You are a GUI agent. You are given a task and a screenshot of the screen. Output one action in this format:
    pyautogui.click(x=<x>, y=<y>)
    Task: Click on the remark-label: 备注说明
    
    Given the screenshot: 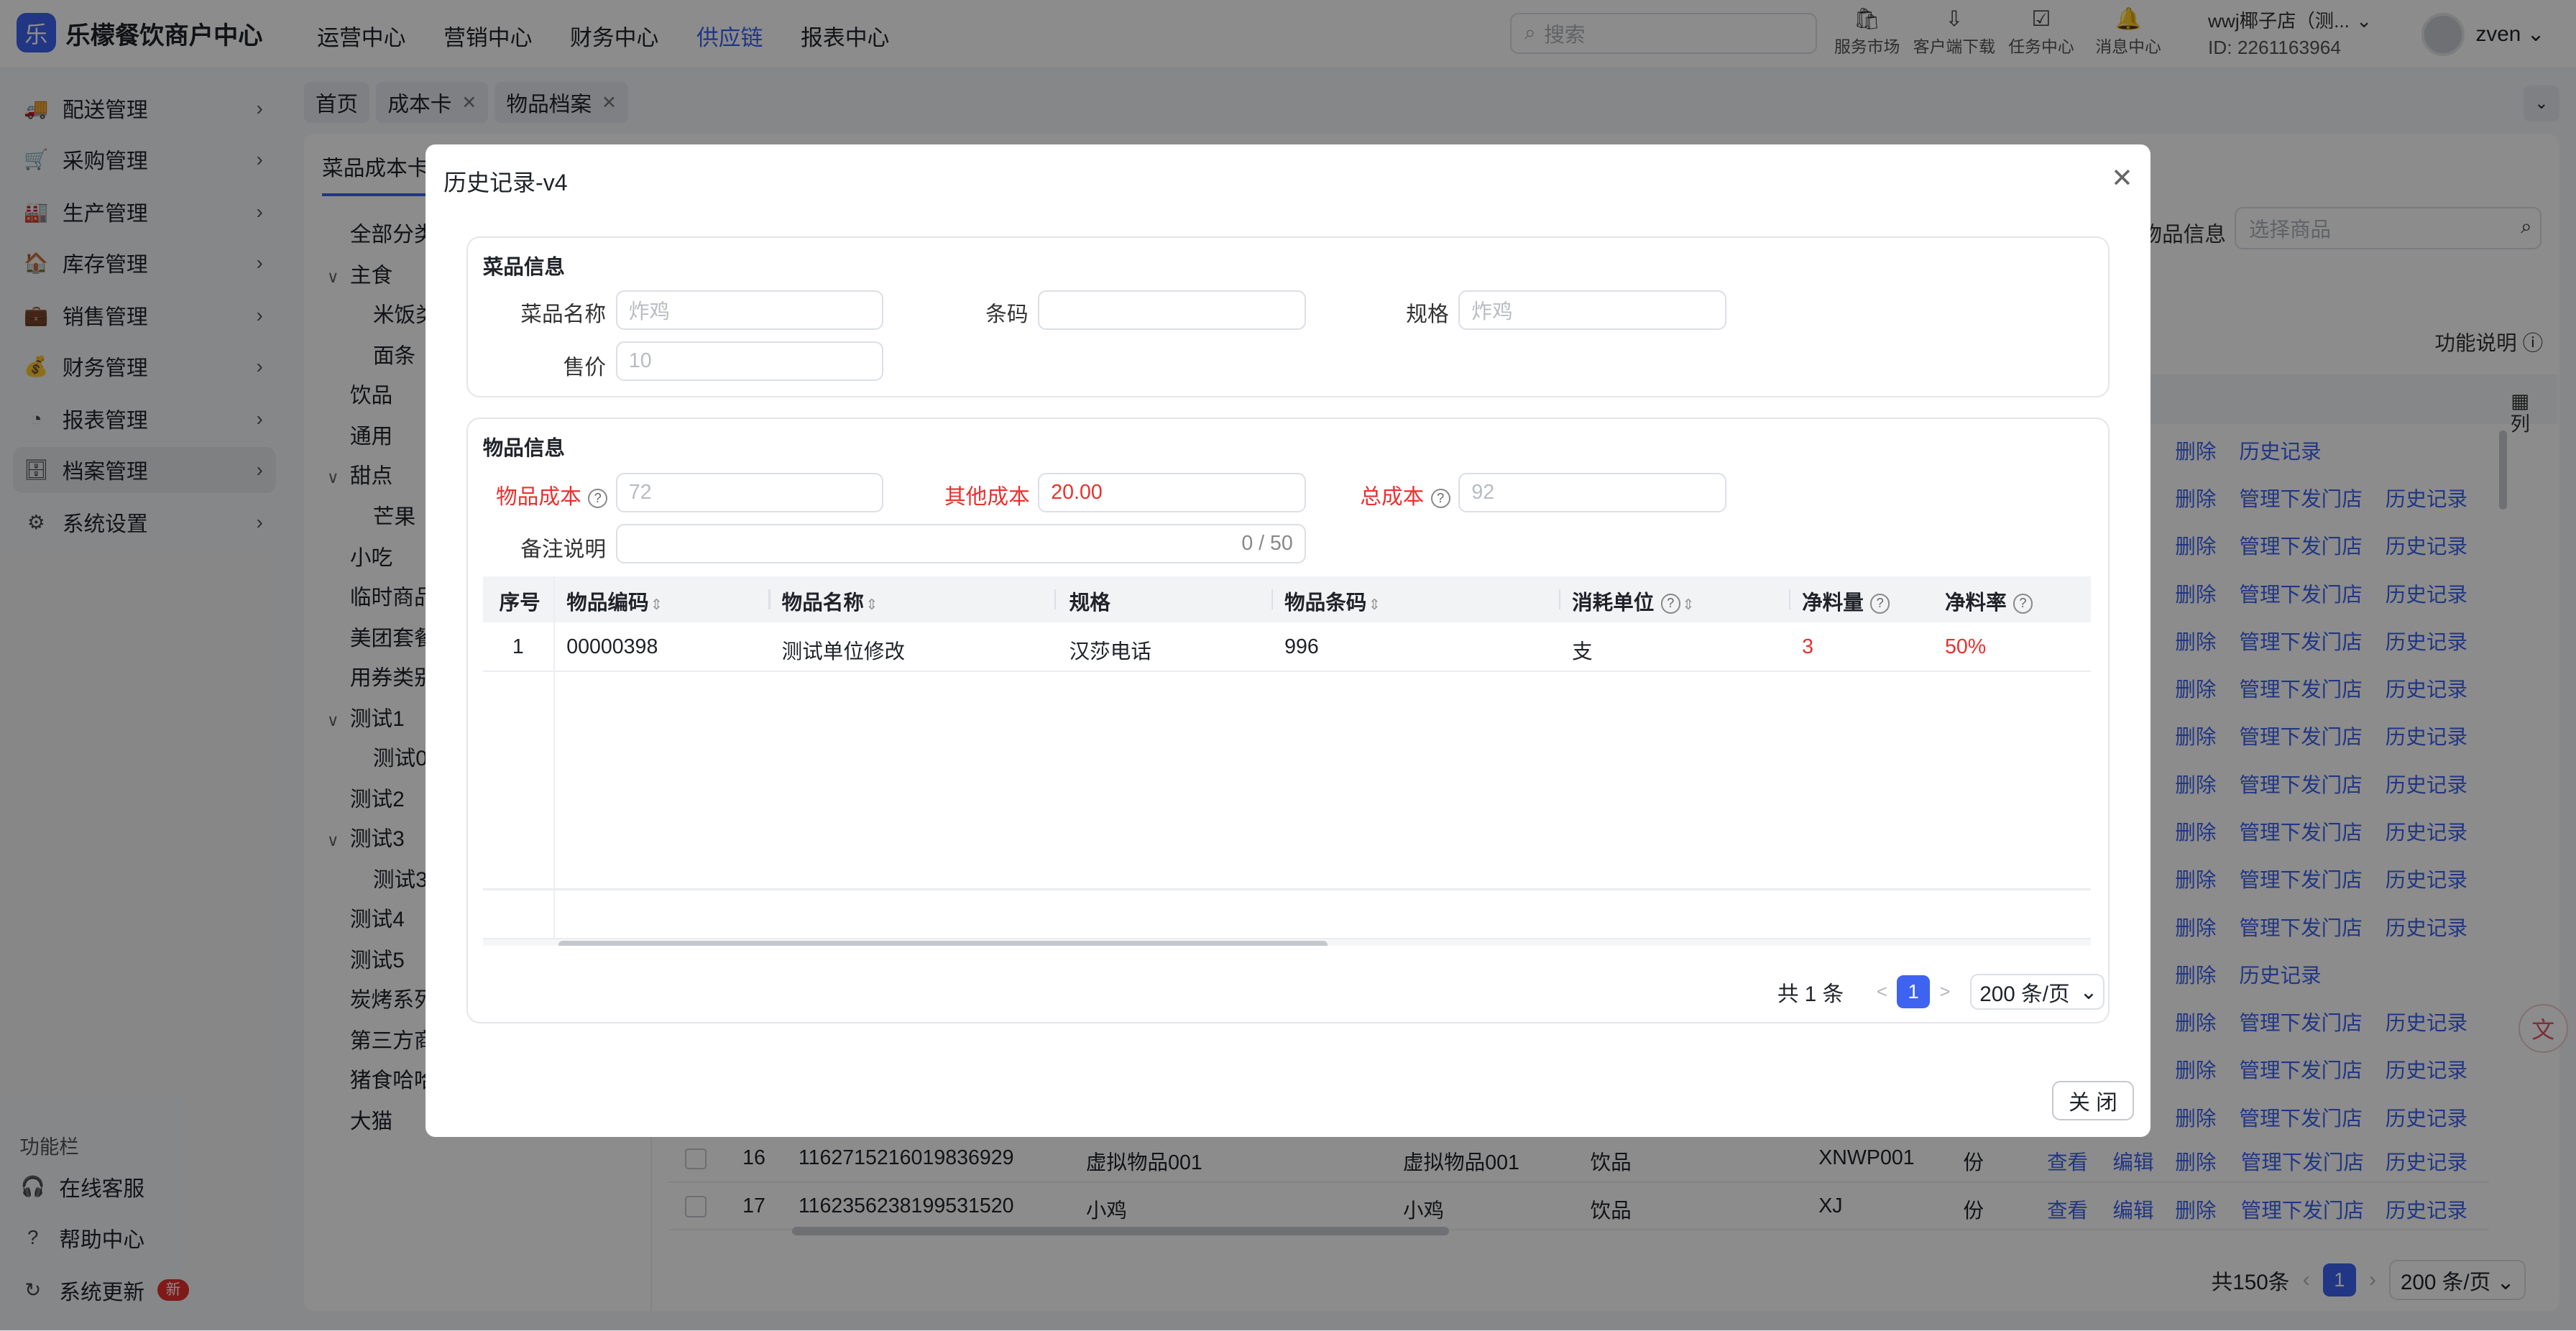 What is the action you would take?
    pyautogui.click(x=563, y=550)
    